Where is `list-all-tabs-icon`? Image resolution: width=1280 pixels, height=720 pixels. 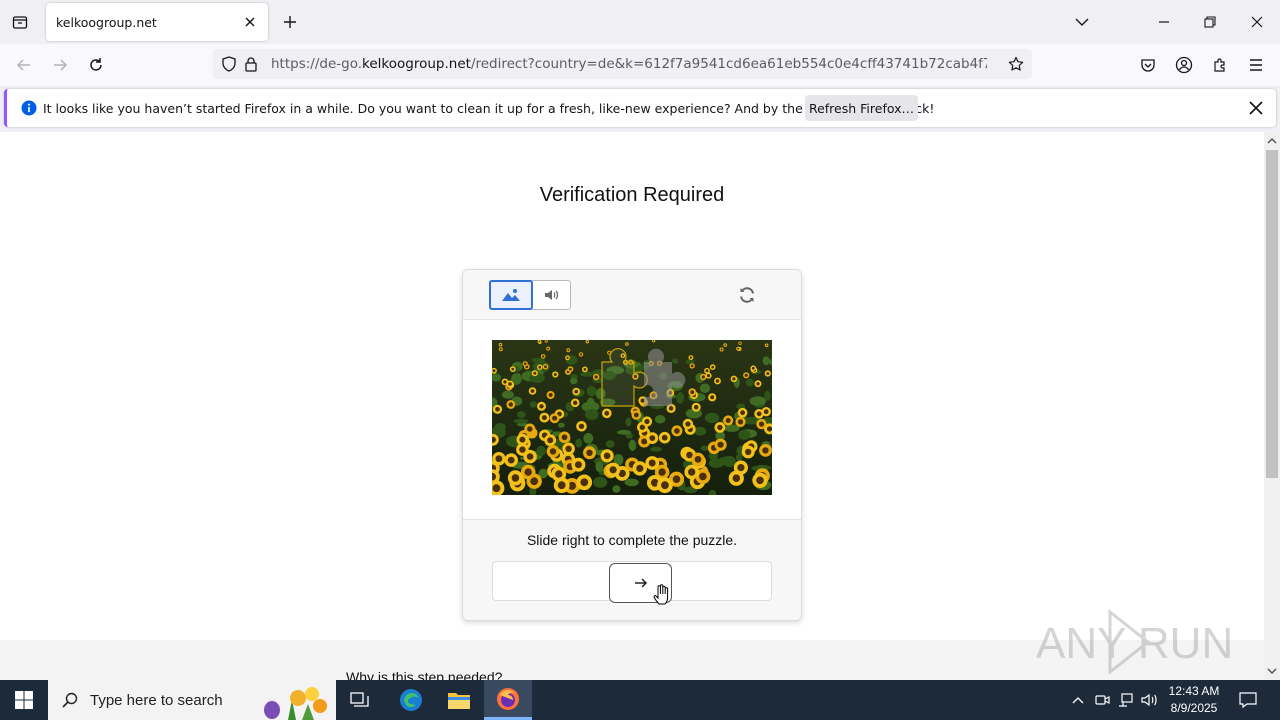 list-all-tabs-icon is located at coordinates (1082, 22).